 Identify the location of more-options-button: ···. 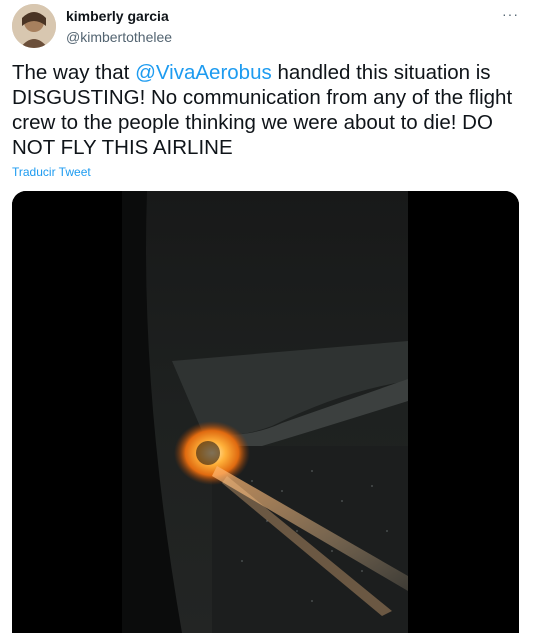
(510, 14).